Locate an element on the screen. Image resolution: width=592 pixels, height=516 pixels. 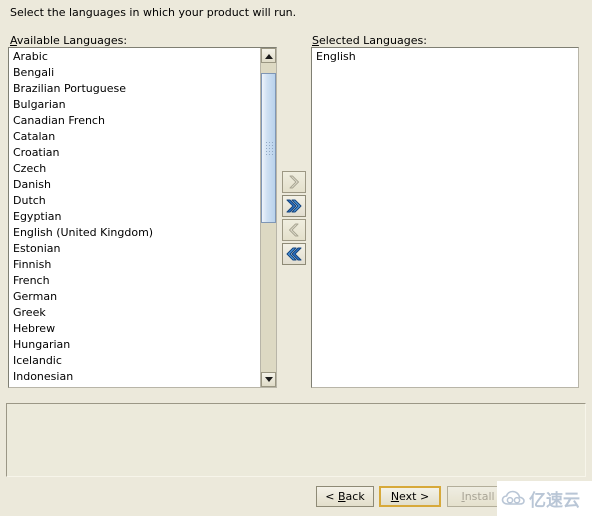
available-language-item: French is located at coordinates (134, 281).